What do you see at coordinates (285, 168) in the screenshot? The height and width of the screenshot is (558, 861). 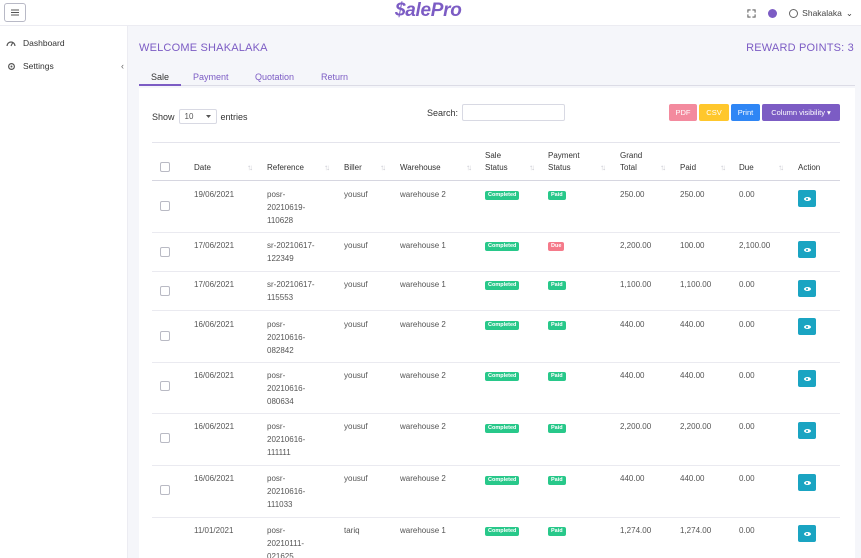 I see `col-reference: Reference` at bounding box center [285, 168].